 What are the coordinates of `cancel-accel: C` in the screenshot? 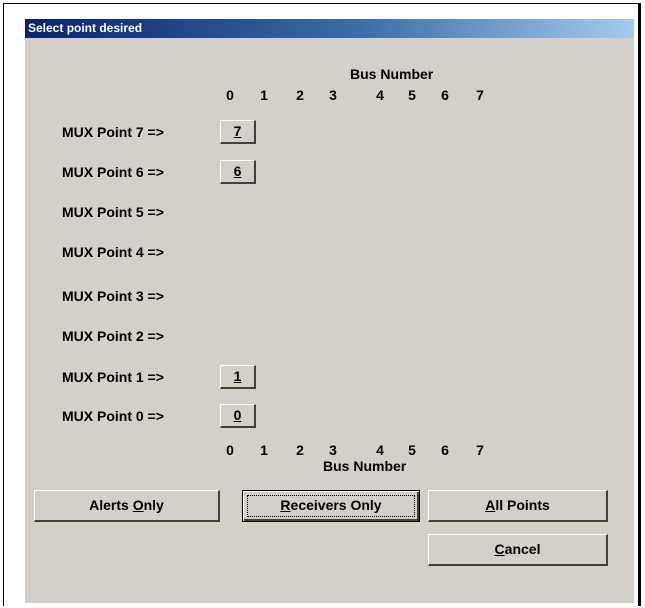 It's located at (499, 549).